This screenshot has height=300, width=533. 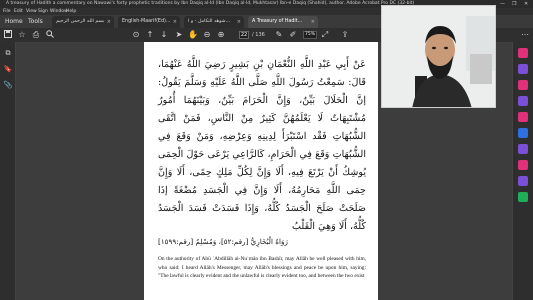 I want to click on edit-pdf-icon, so click(x=523, y=69).